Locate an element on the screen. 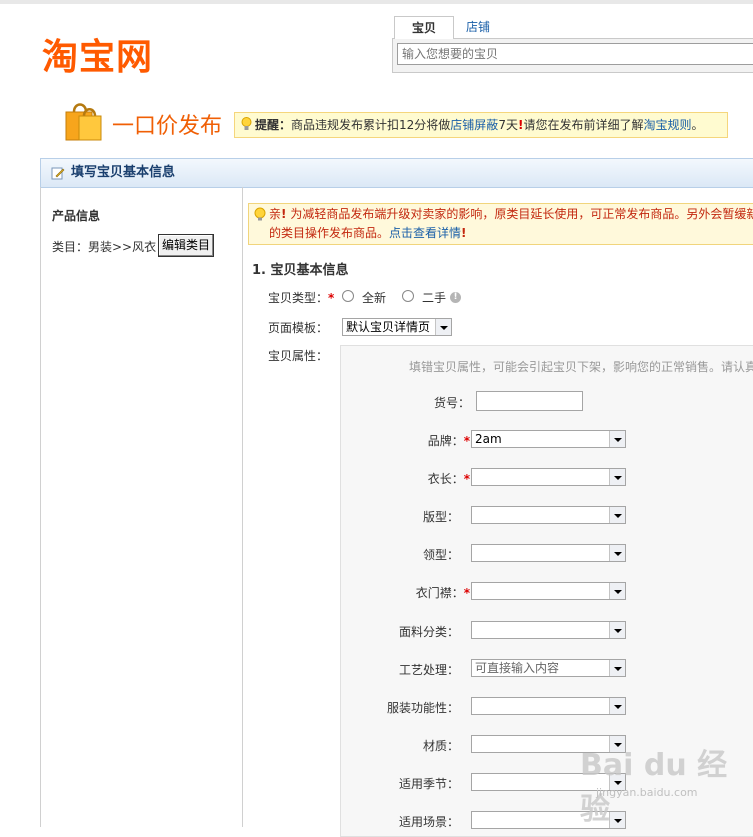  radio-used-label: 二手 is located at coordinates (434, 298).